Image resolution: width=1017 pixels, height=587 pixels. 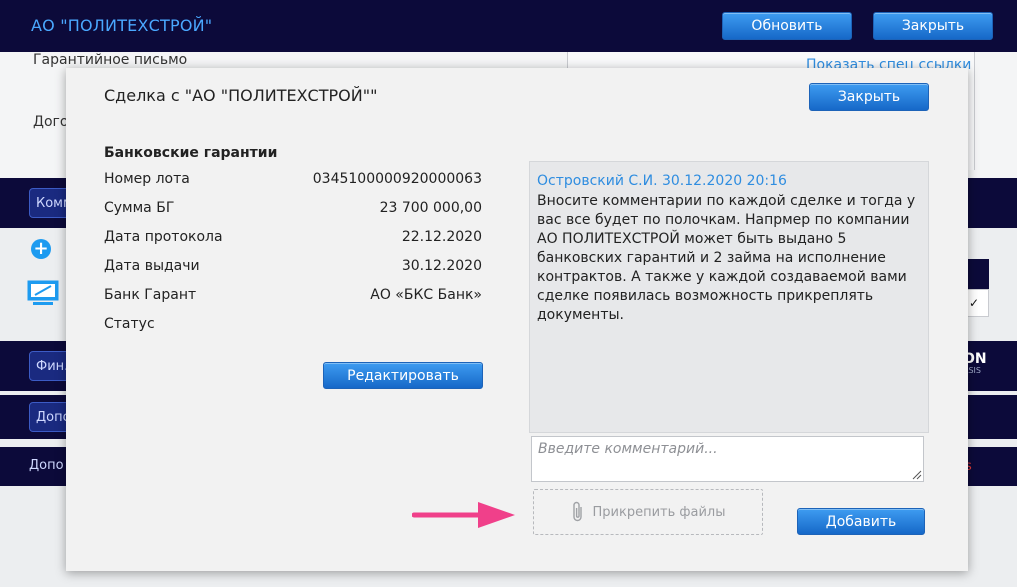 What do you see at coordinates (659, 512) in the screenshot?
I see `attach-files-label: Прикрепить файлы` at bounding box center [659, 512].